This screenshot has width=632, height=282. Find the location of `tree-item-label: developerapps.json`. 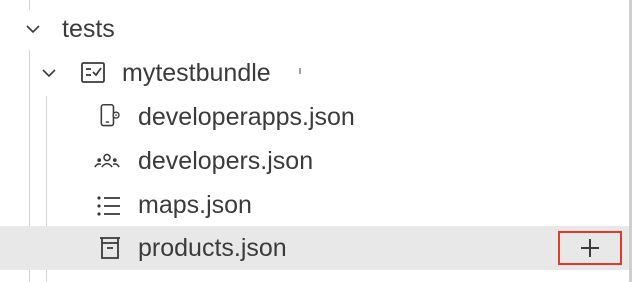

tree-item-label: developerapps.json is located at coordinates (246, 117).